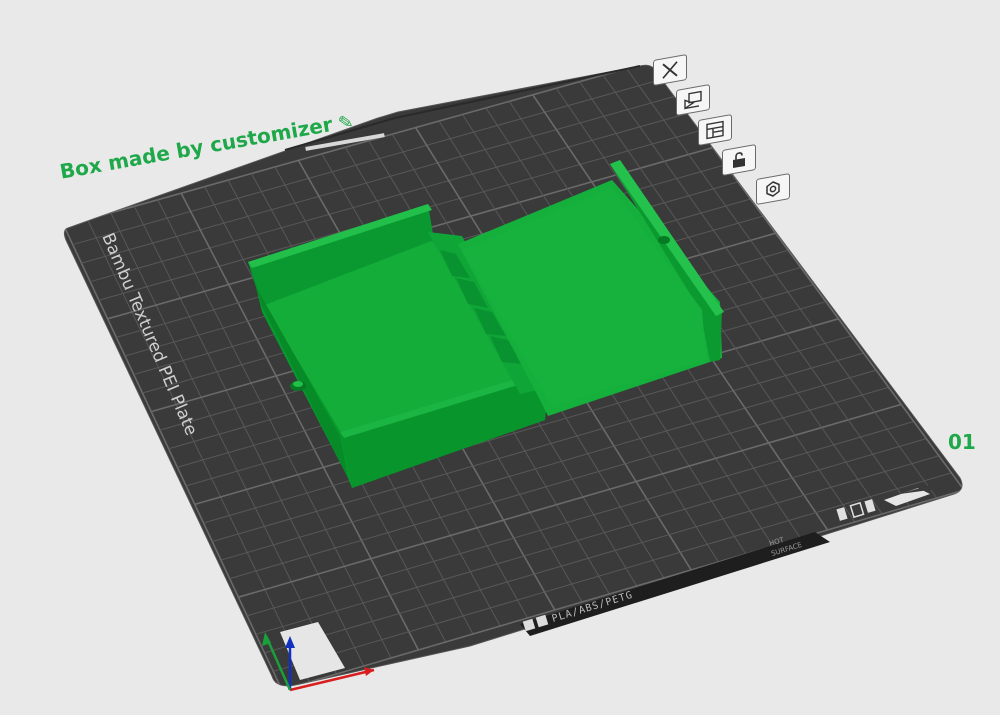 The image size is (1000, 715). I want to click on close-icon, so click(670, 70).